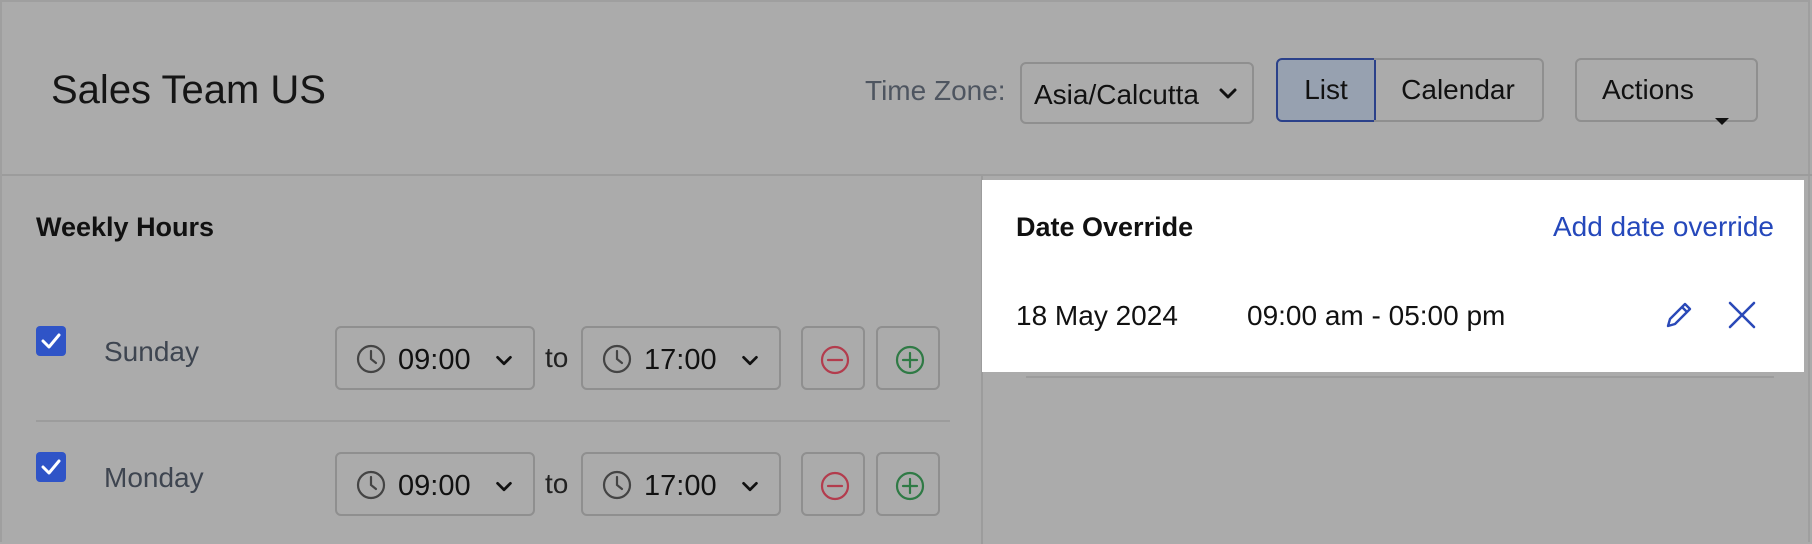  What do you see at coordinates (1326, 90) in the screenshot?
I see `view-list-button: List` at bounding box center [1326, 90].